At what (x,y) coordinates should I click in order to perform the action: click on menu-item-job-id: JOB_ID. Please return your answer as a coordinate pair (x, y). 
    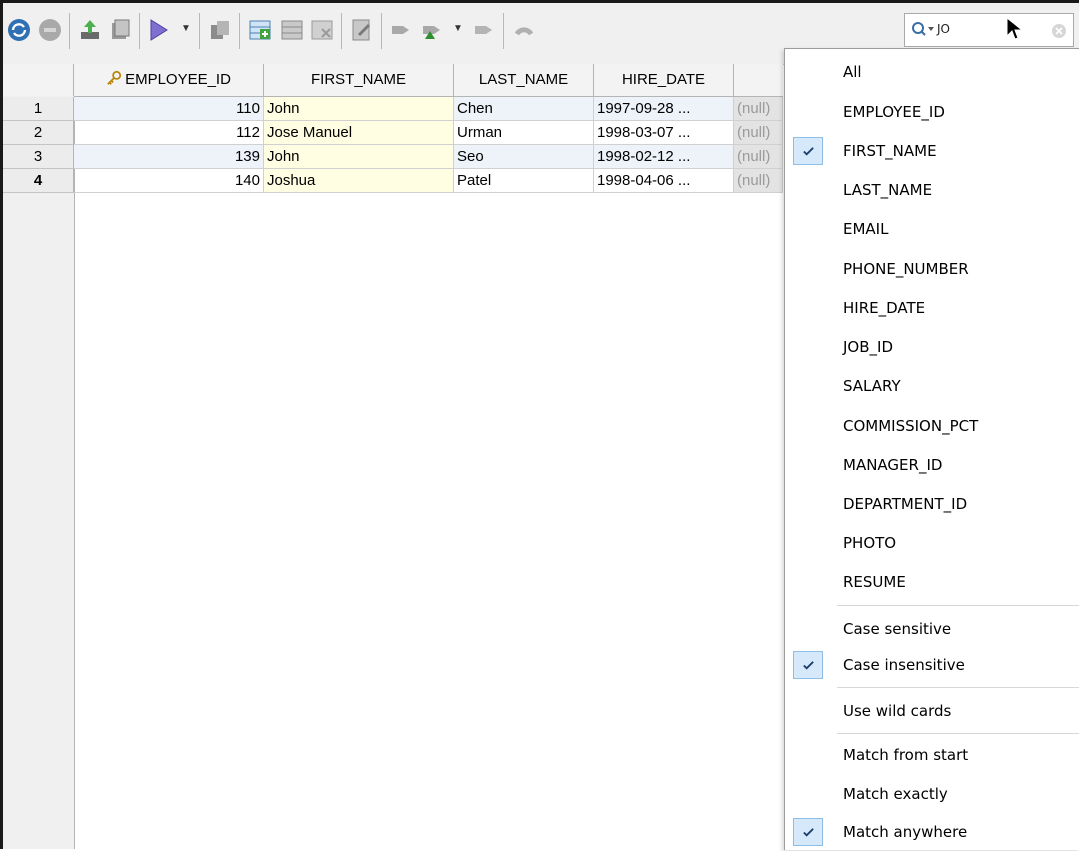
    Looking at the image, I should click on (932, 347).